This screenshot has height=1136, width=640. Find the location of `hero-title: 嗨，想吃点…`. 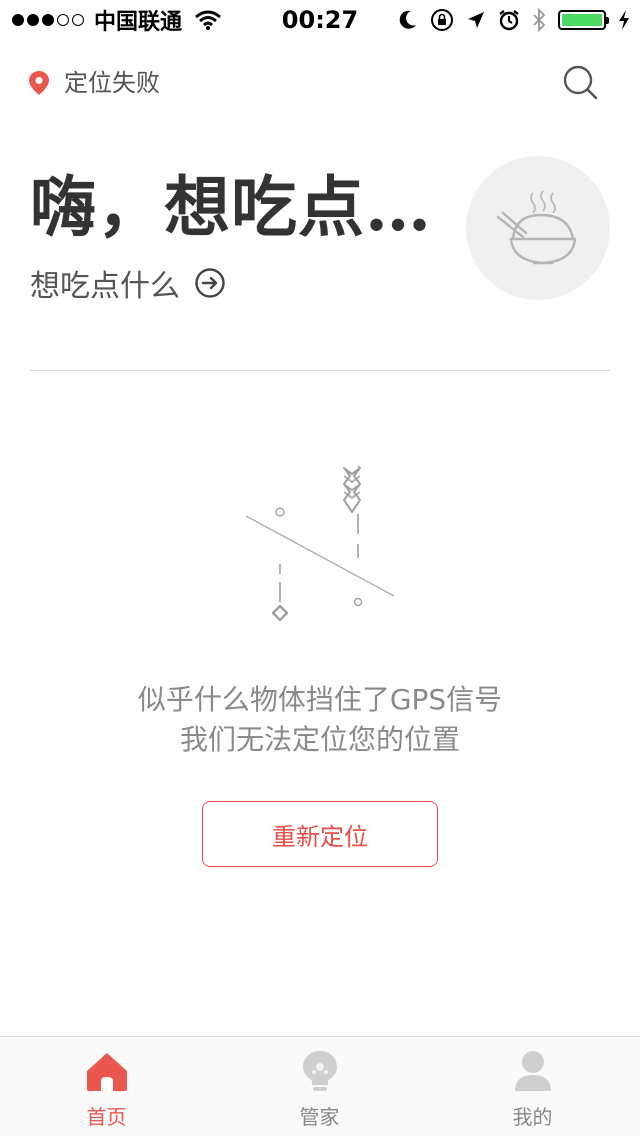

hero-title: 嗨，想吃点… is located at coordinates (231, 207).